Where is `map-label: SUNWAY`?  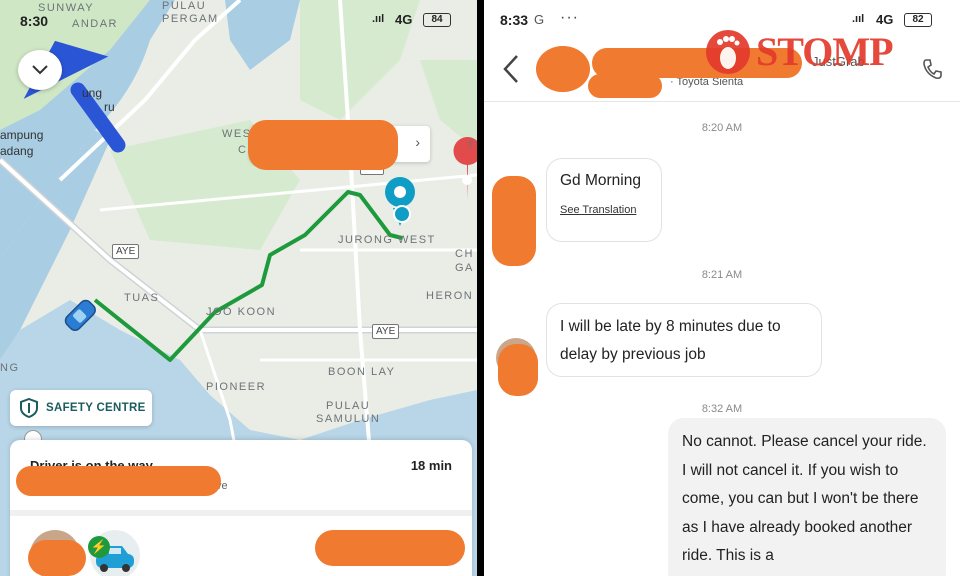
map-label: SUNWAY is located at coordinates (66, 8).